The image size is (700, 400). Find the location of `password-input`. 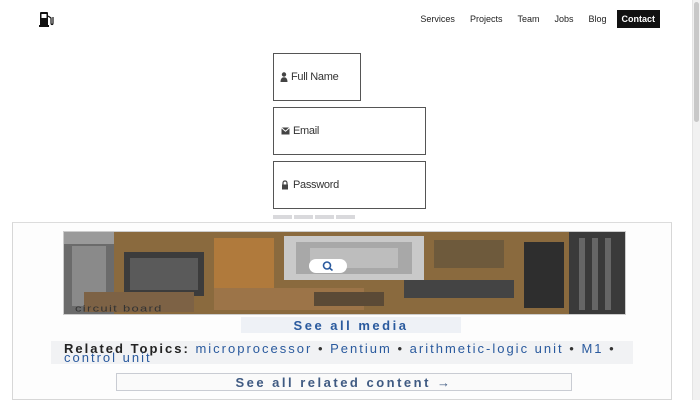

password-input is located at coordinates (348, 185).